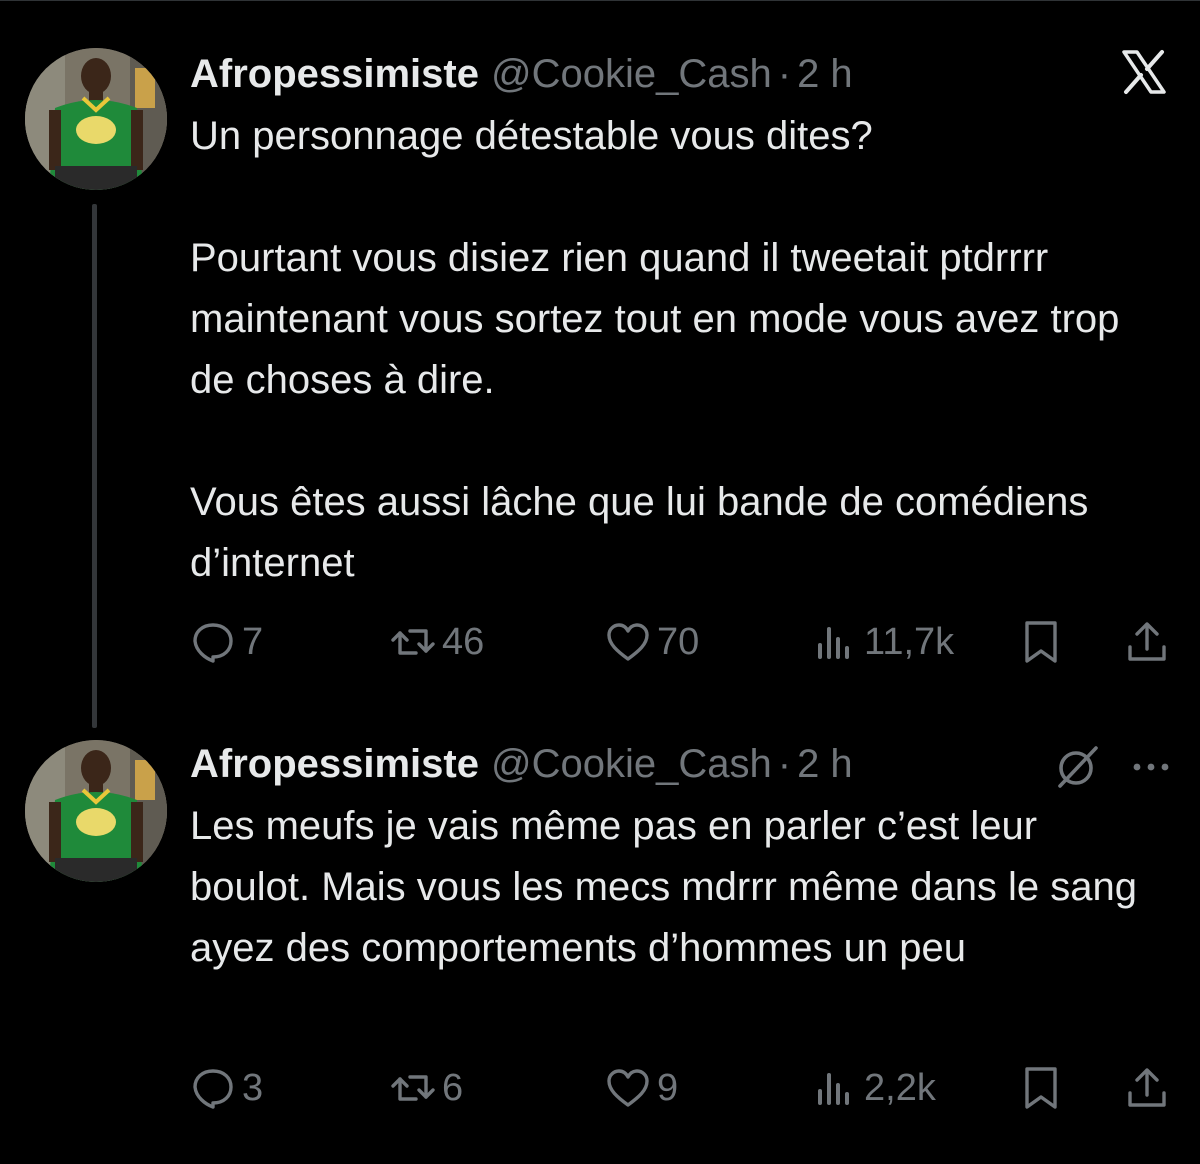  What do you see at coordinates (1151, 767) in the screenshot?
I see `more-options-icon` at bounding box center [1151, 767].